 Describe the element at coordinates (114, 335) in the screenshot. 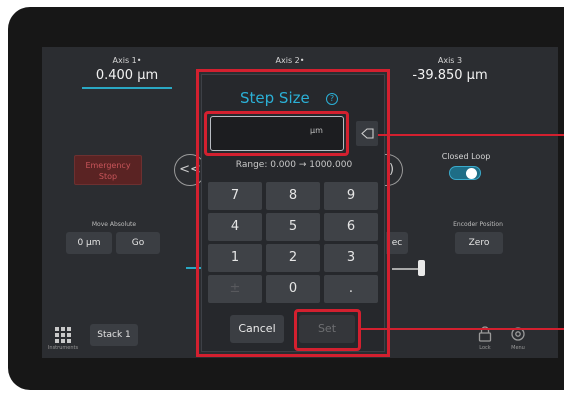

I see `stack-button: Stack 1` at that location.